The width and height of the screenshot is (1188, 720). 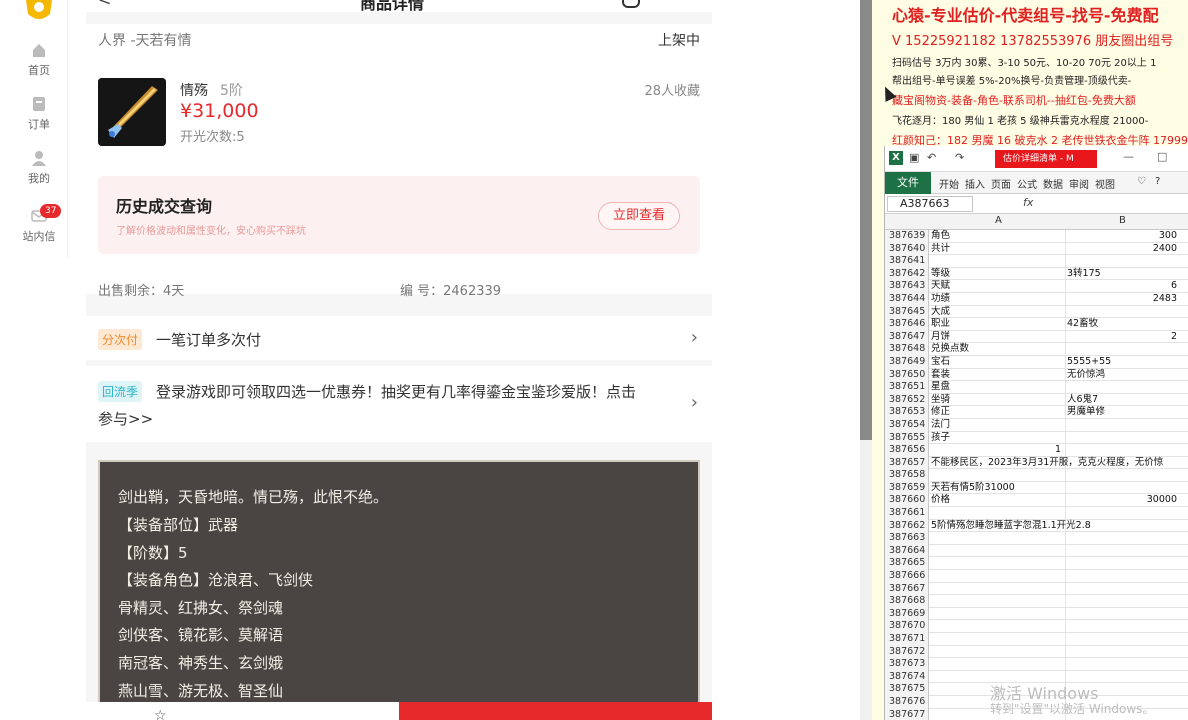 I want to click on table-row: 387647 月饼 2, so click(x=1036, y=337).